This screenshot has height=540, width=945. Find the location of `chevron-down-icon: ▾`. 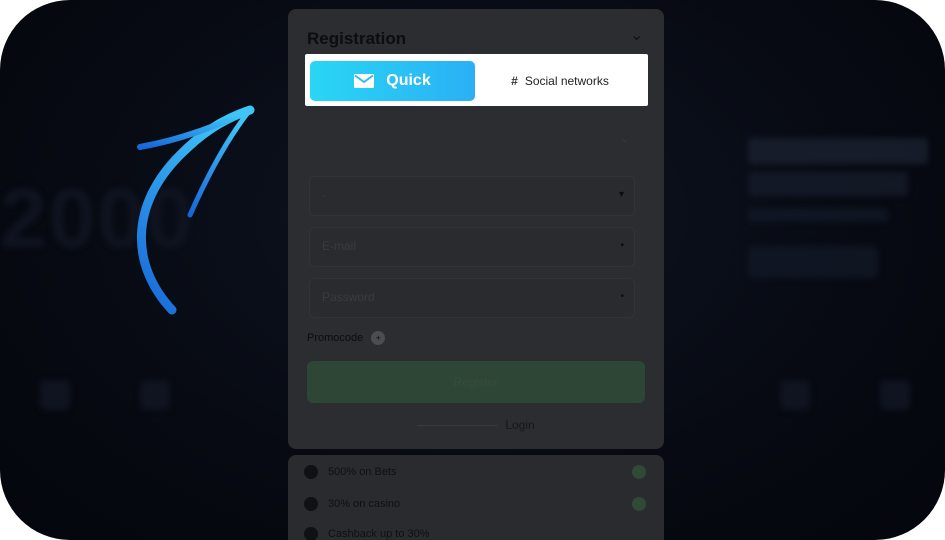

chevron-down-icon: ▾ is located at coordinates (621, 194).